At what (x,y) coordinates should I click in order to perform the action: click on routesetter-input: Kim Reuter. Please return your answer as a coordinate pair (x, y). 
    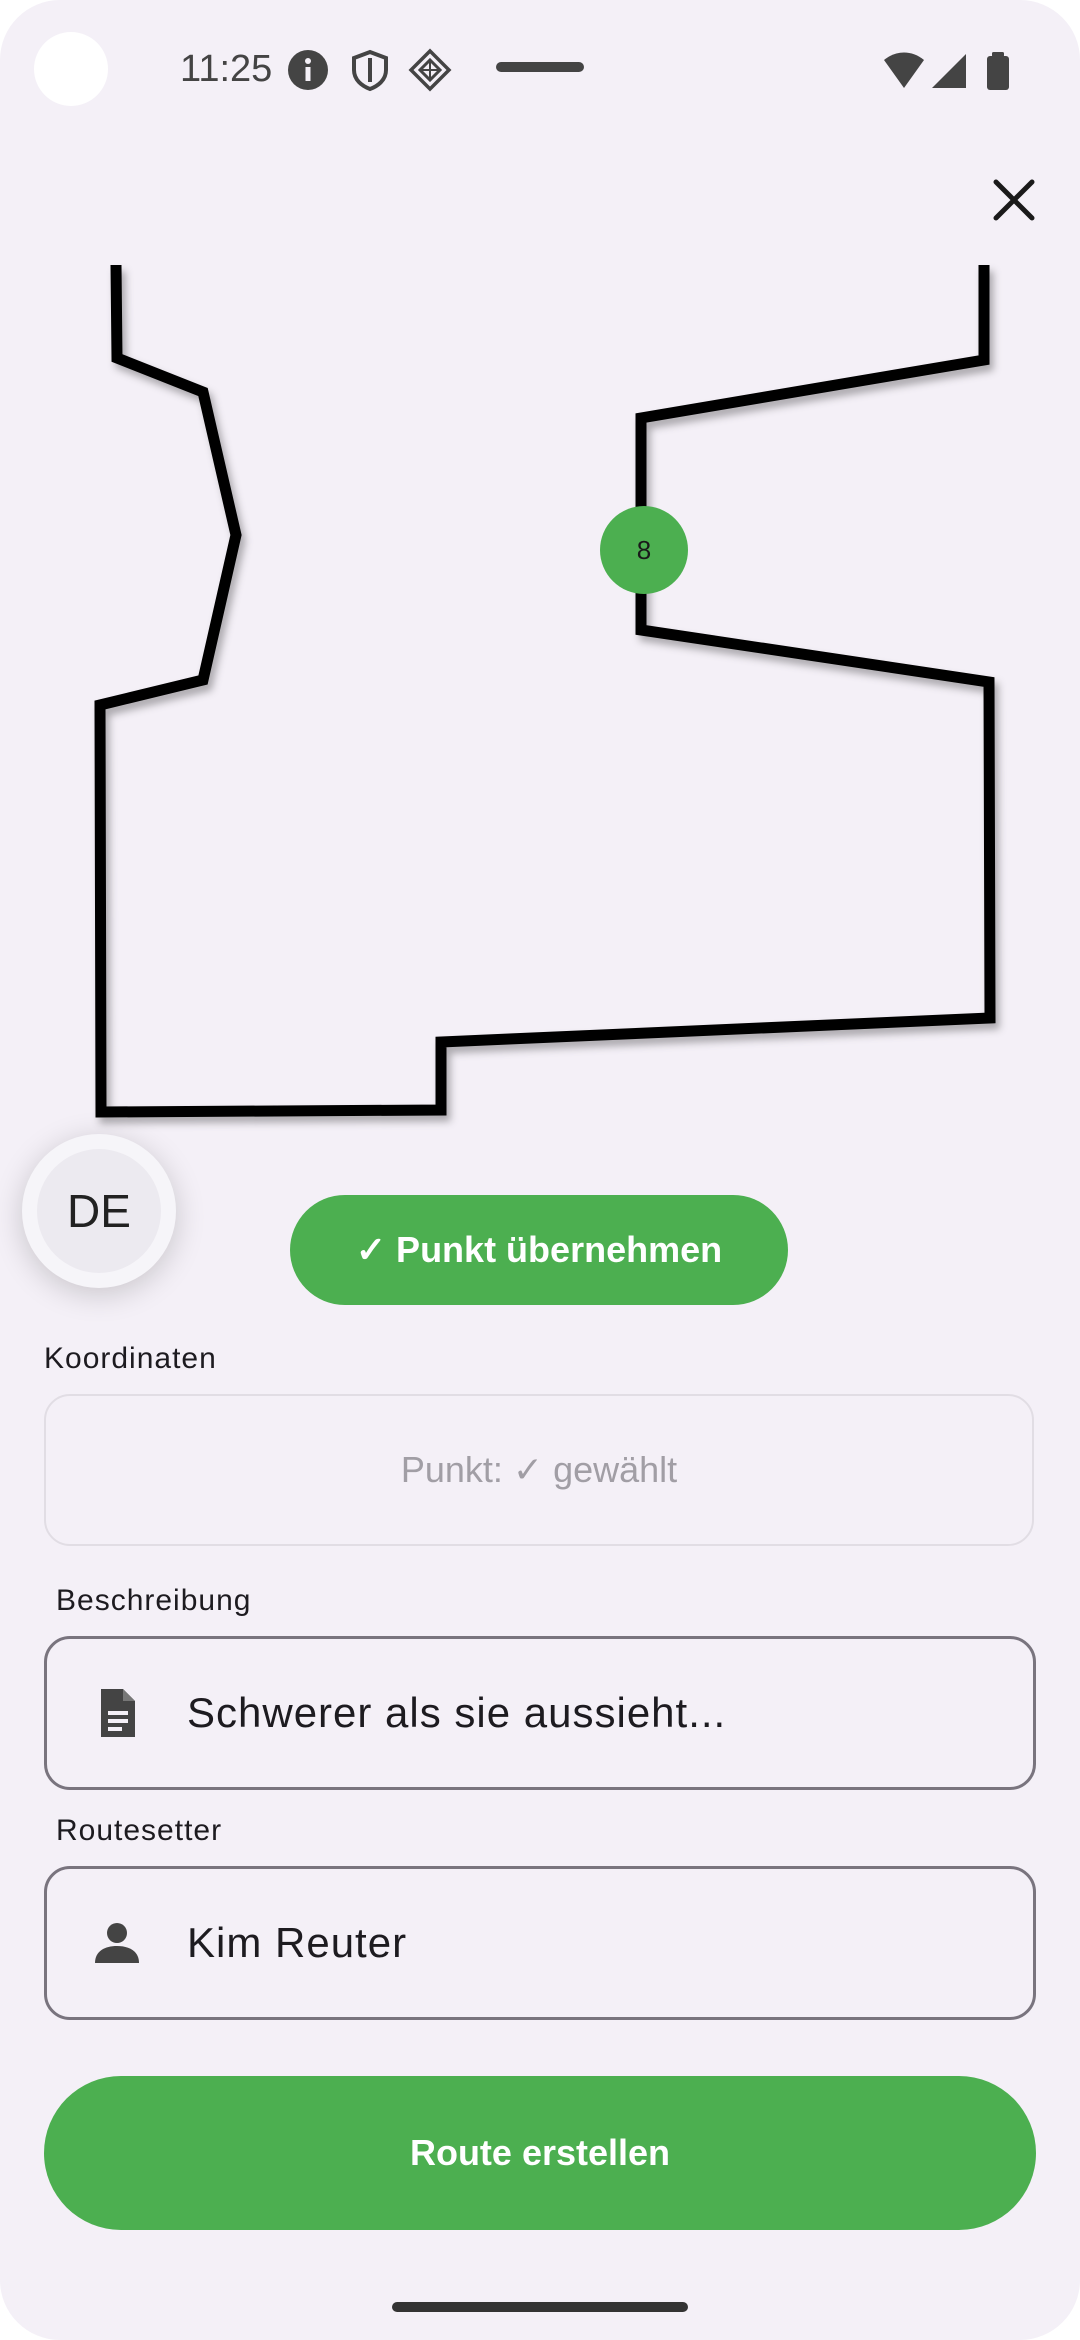
    Looking at the image, I should click on (540, 1943).